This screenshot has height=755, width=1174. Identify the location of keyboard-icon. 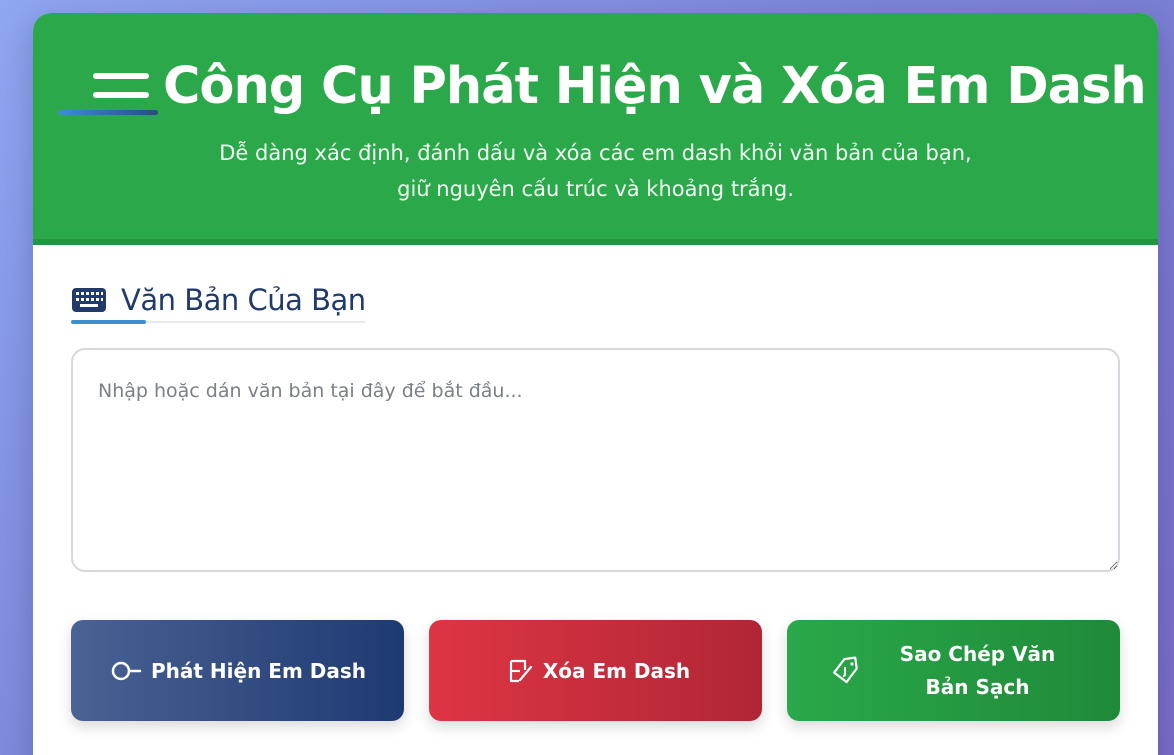
(89, 300).